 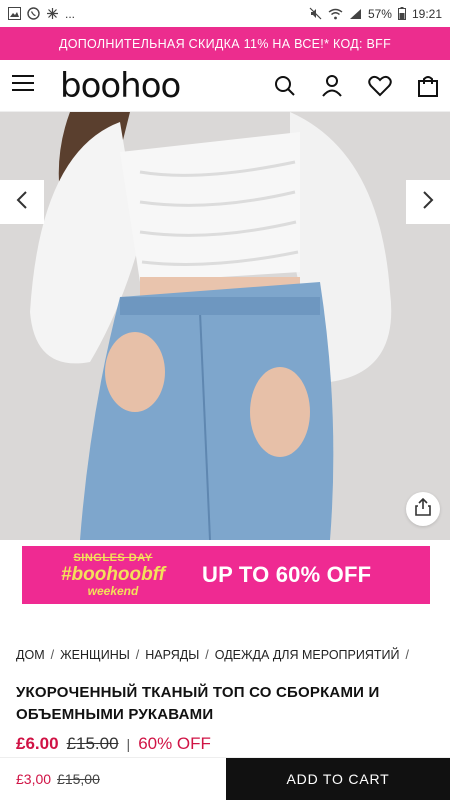 I want to click on sale-banner-top: SINGLES DAY, so click(x=113, y=558).